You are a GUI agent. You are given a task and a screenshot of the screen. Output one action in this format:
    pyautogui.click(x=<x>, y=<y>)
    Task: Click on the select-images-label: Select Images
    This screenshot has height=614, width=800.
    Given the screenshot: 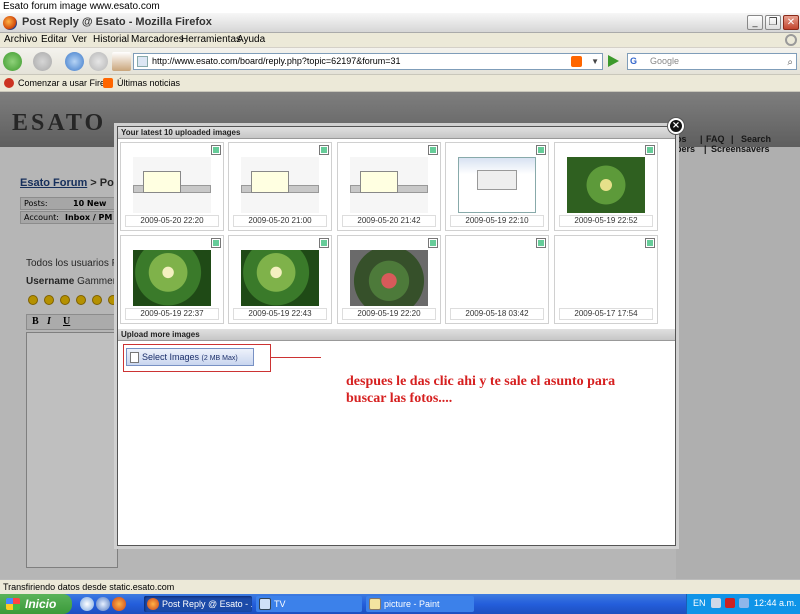 What is the action you would take?
    pyautogui.click(x=171, y=357)
    